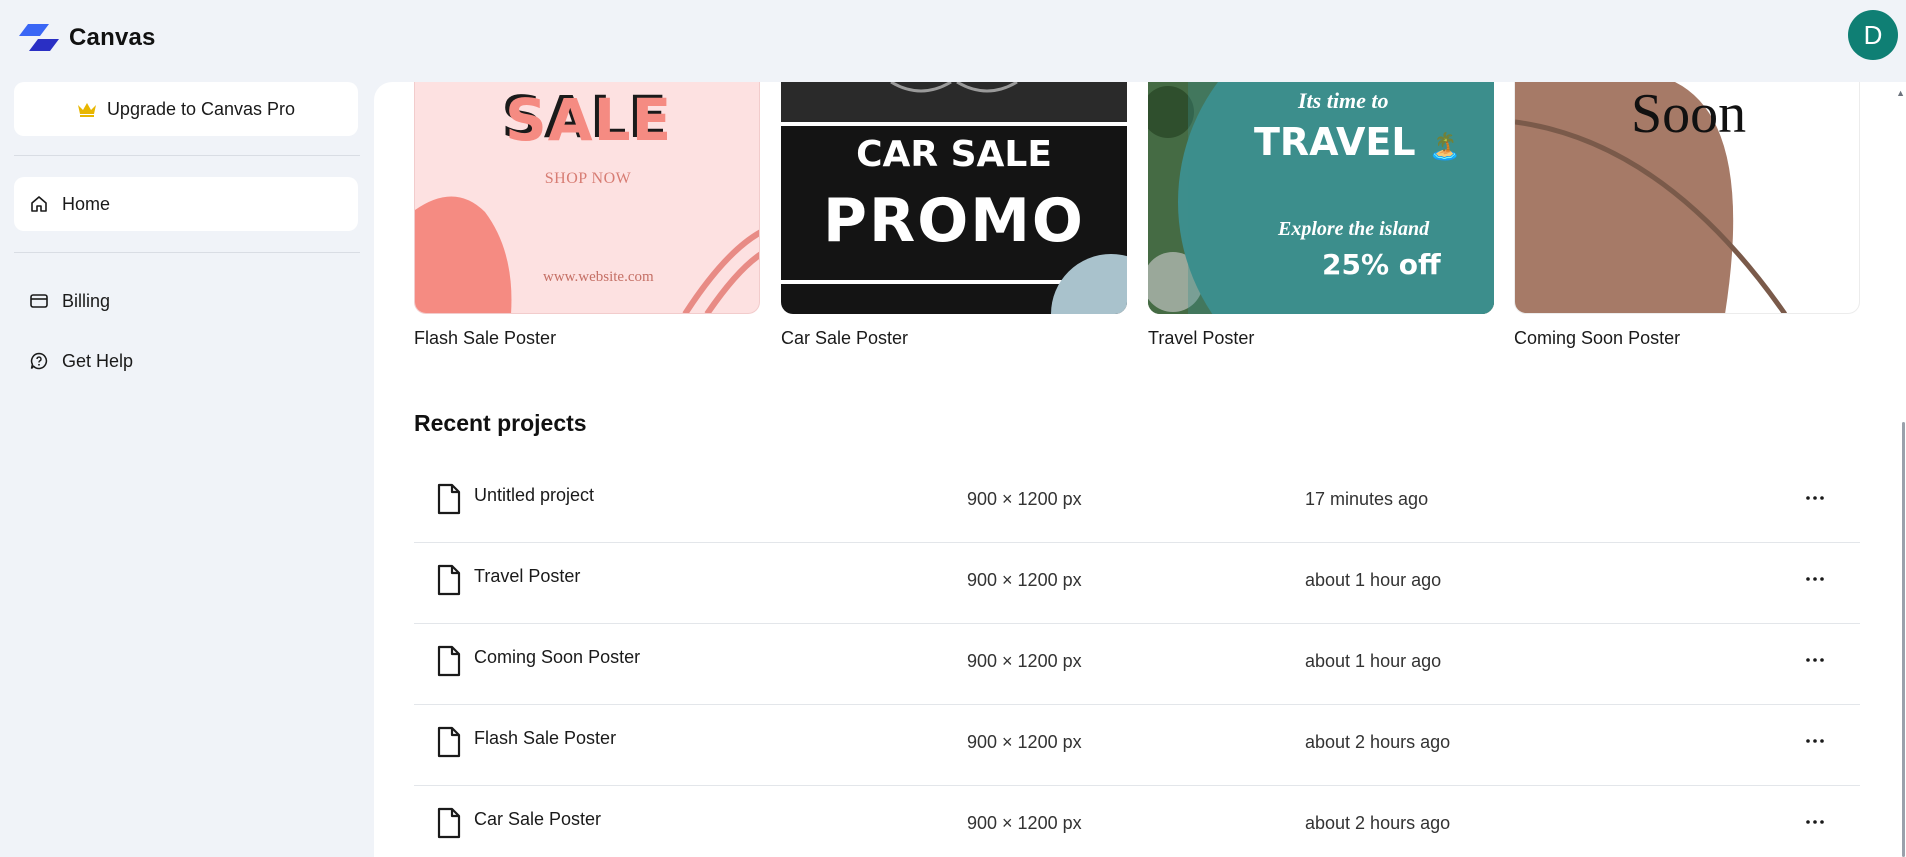 The width and height of the screenshot is (1906, 857). I want to click on sidebar-item-label: Home, so click(86, 203).